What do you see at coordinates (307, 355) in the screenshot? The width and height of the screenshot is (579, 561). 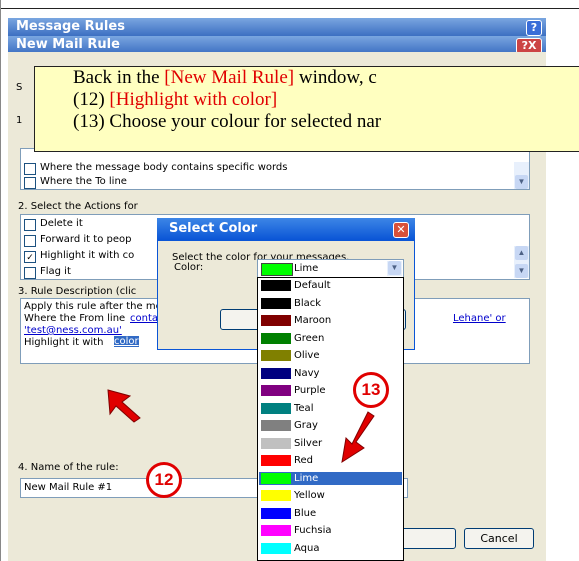 I see `color-option-label: Olive` at bounding box center [307, 355].